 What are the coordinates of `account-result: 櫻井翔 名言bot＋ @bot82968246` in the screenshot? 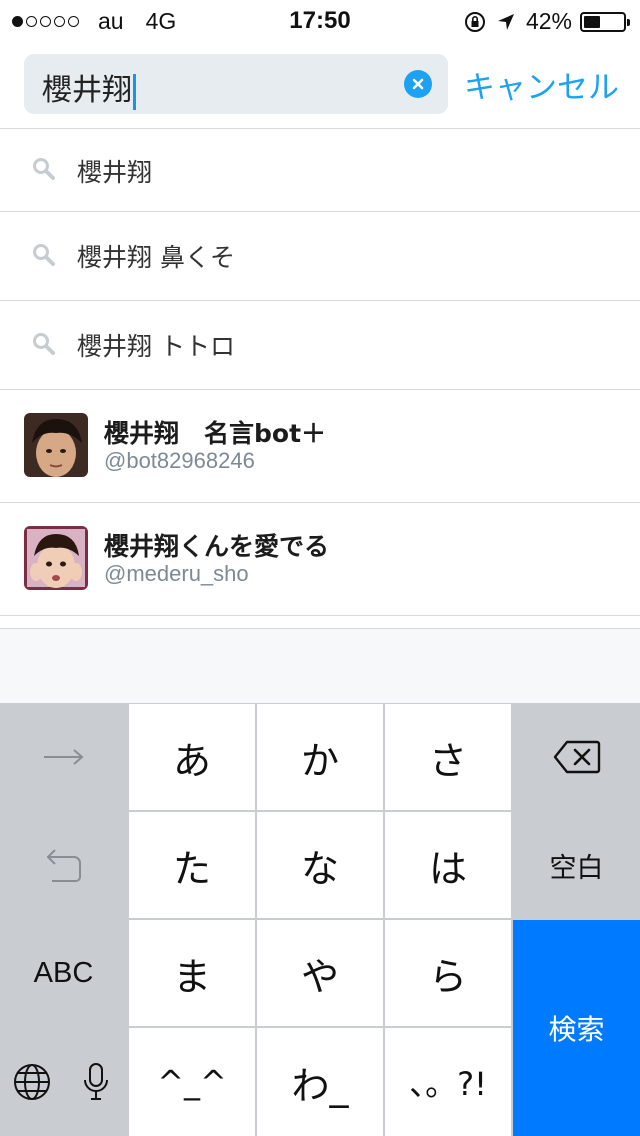 It's located at (320, 446).